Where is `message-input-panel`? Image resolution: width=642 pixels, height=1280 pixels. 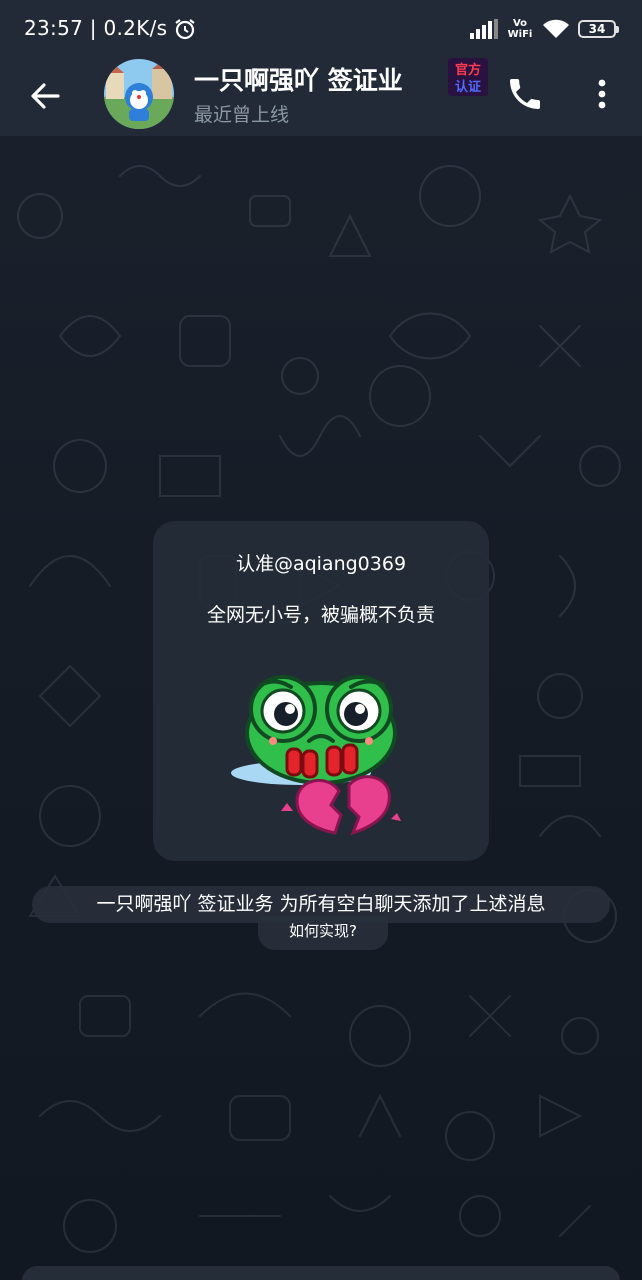
message-input-panel is located at coordinates (321, 1273).